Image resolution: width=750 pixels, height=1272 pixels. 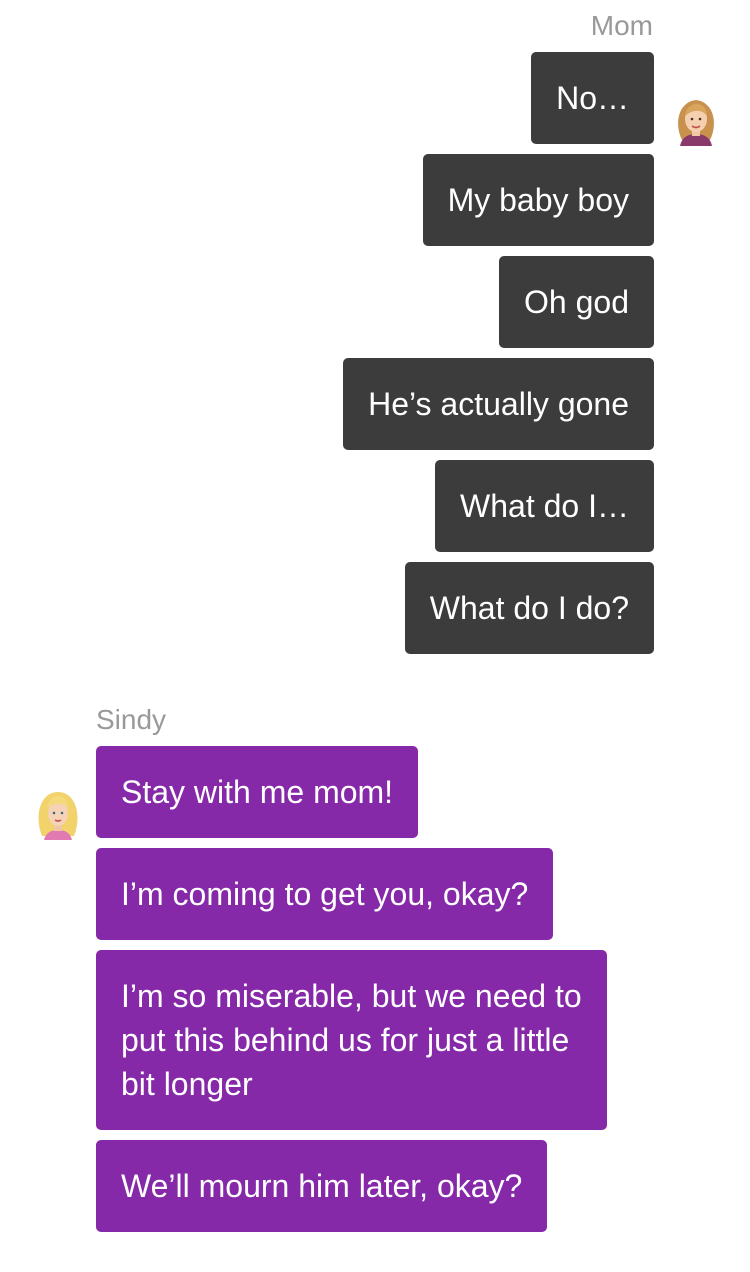 I want to click on girl-avatar-icon, so click(x=58, y=814).